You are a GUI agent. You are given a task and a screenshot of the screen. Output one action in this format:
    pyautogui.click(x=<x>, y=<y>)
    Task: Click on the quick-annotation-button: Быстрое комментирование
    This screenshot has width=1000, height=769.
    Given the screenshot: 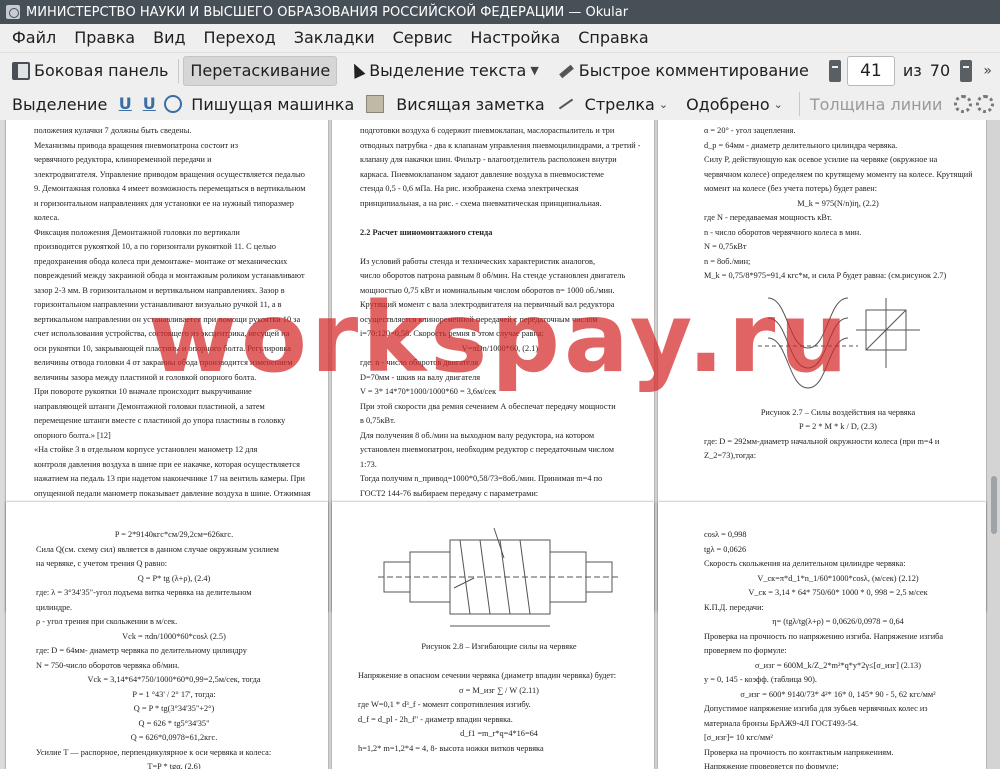 What is the action you would take?
    pyautogui.click(x=683, y=71)
    